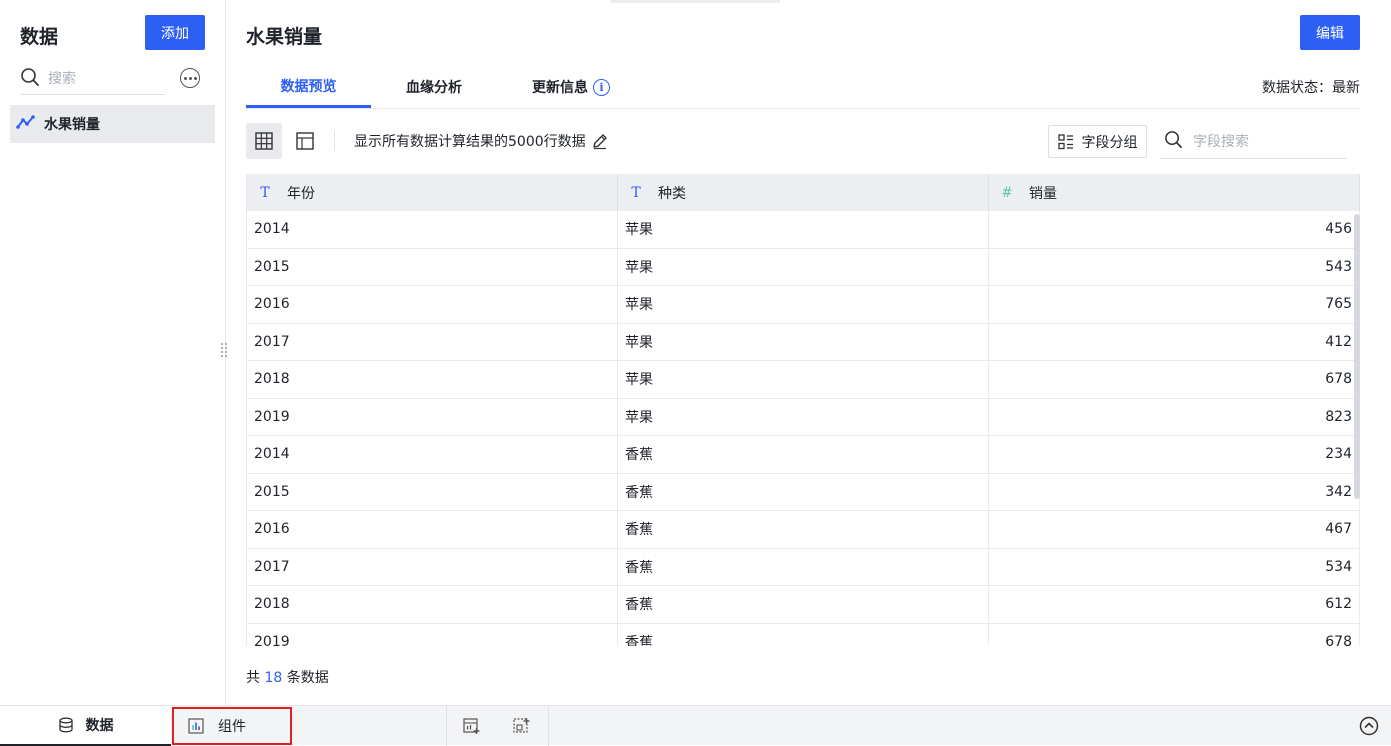 Image resolution: width=1391 pixels, height=746 pixels. Describe the element at coordinates (112, 124) in the screenshot. I see `sidebar-item-fruit-sales: 水果销量` at that location.